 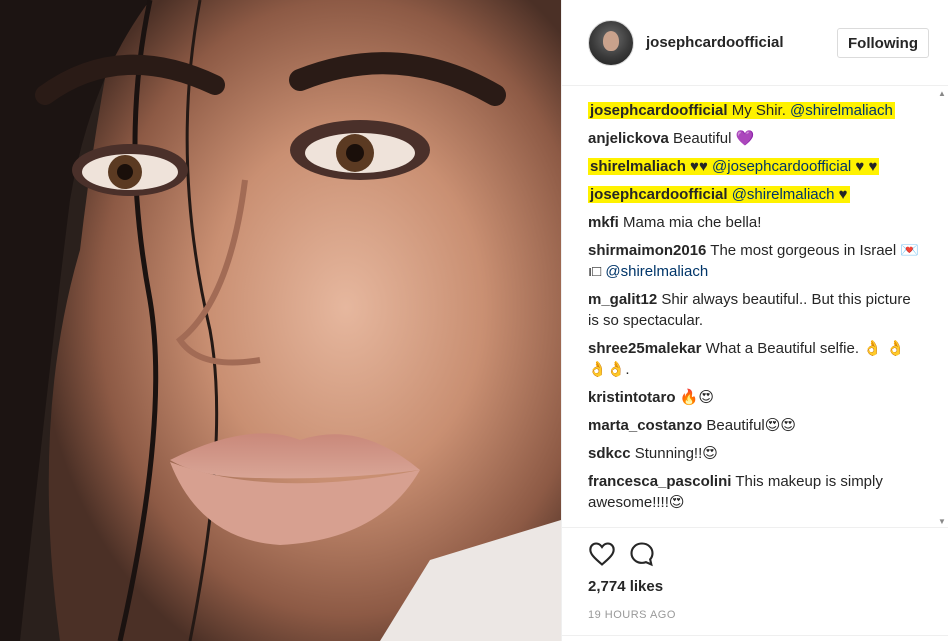 I want to click on following-button: Following, so click(x=883, y=43).